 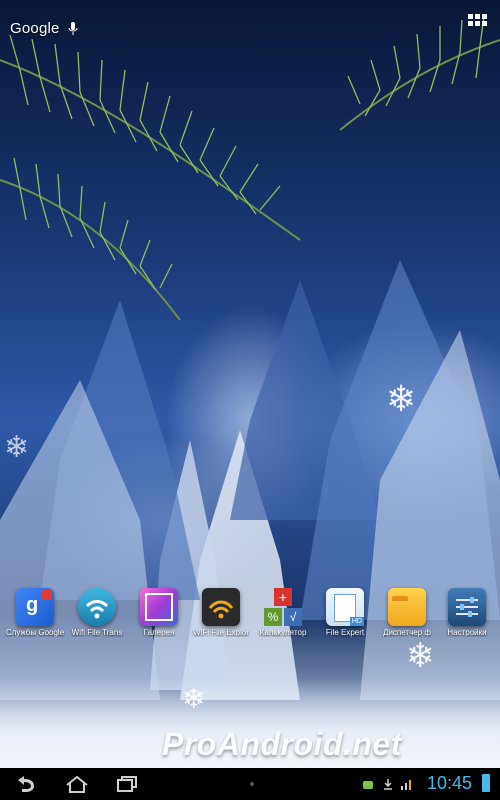 I want to click on clock: 10:45, so click(x=449, y=783).